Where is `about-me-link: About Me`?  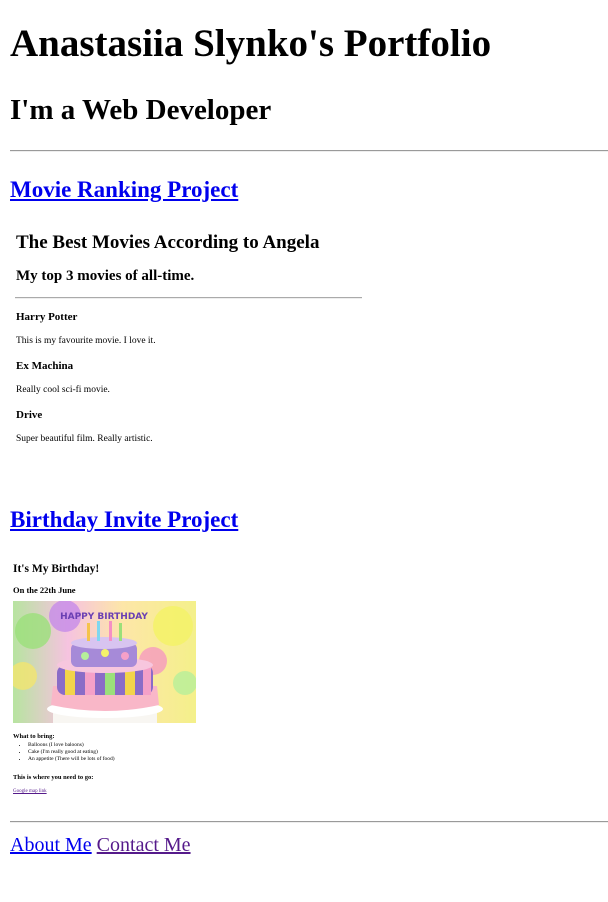 about-me-link: About Me is located at coordinates (51, 845).